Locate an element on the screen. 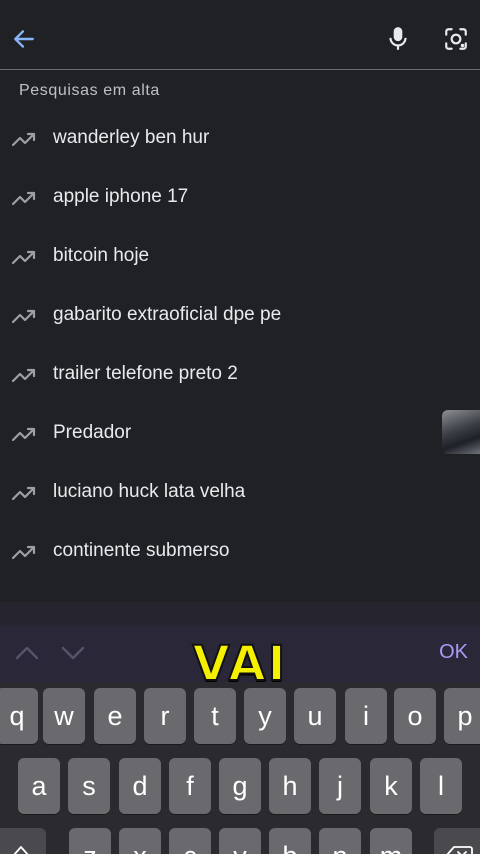 This screenshot has width=480, height=854. key-i: i is located at coordinates (366, 716).